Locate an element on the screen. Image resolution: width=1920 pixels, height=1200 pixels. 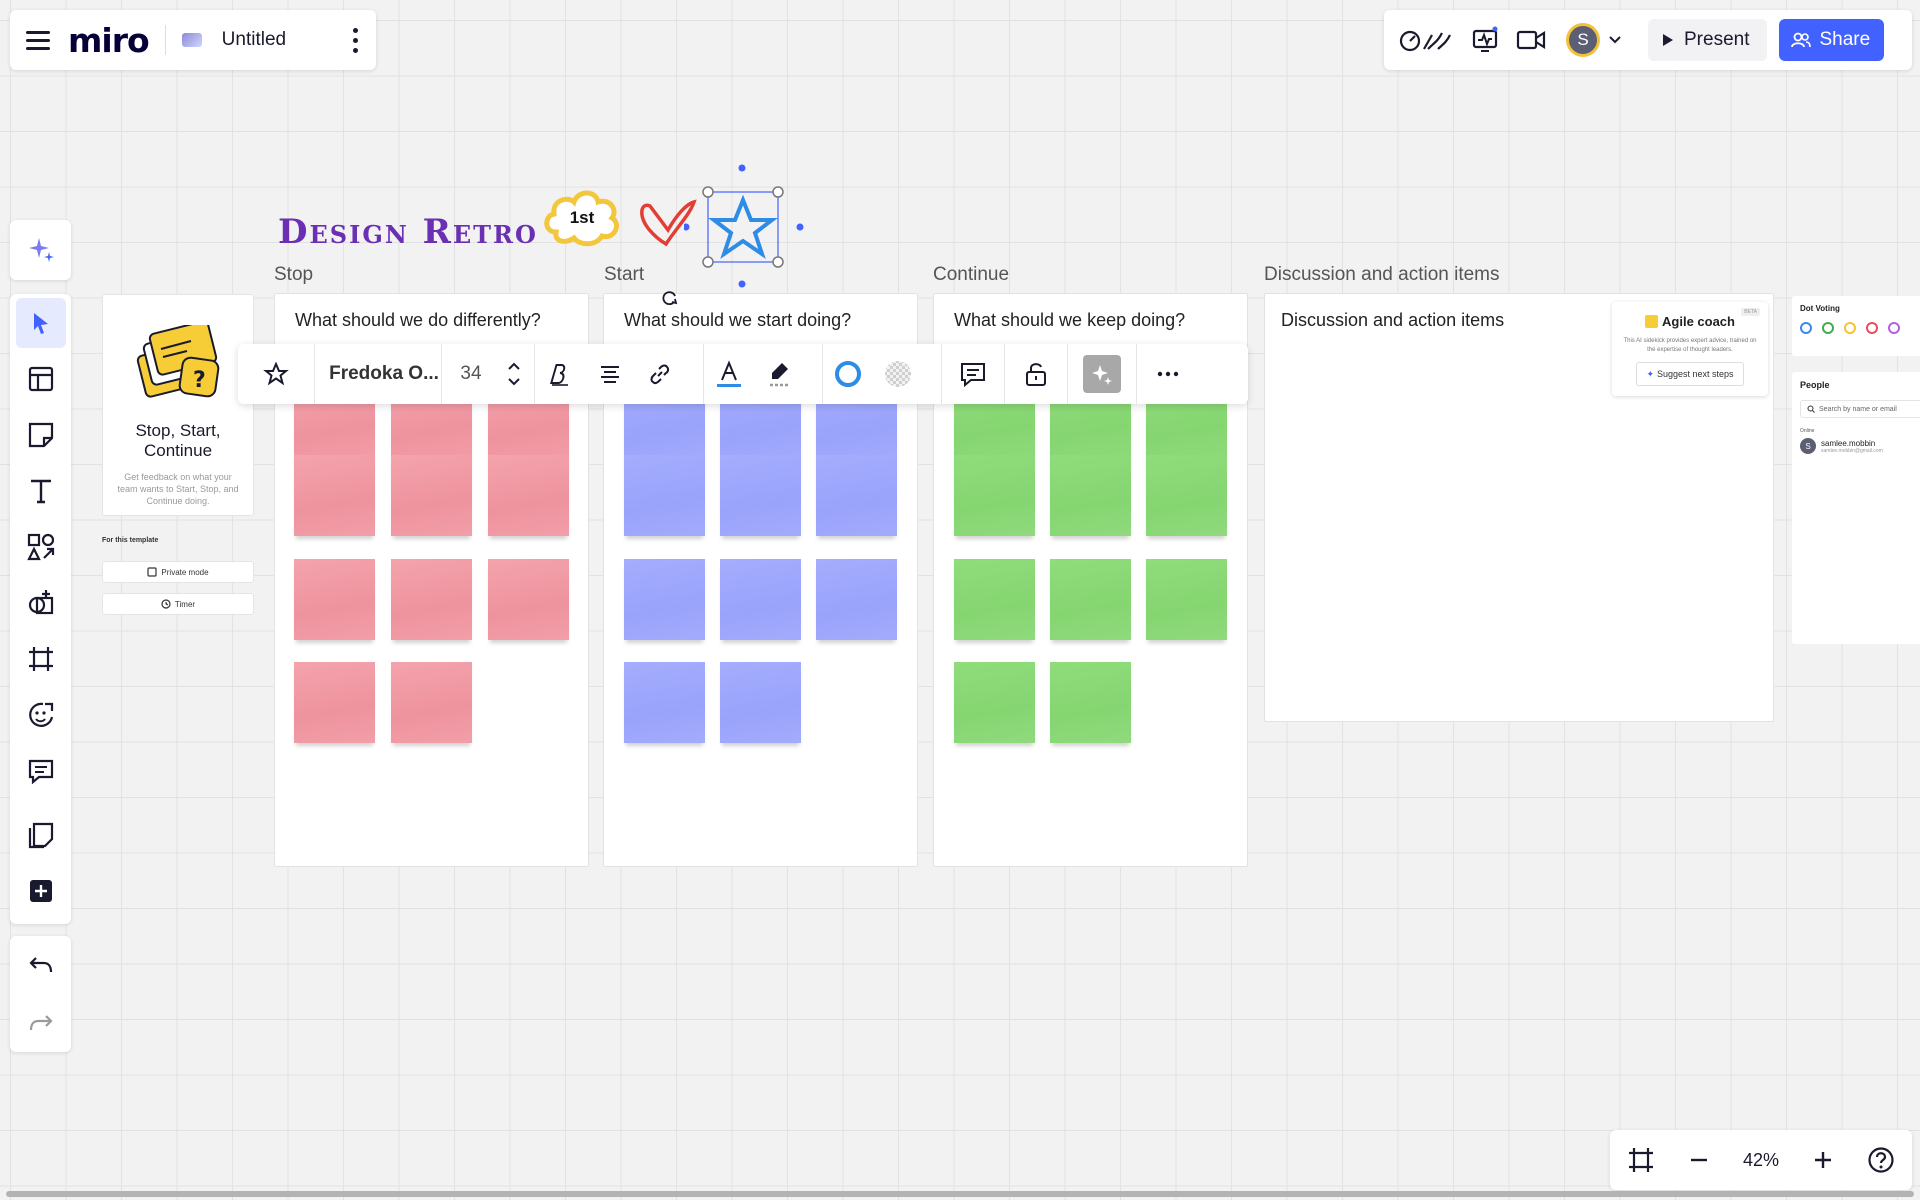
favorite-button is located at coordinates (276, 374).